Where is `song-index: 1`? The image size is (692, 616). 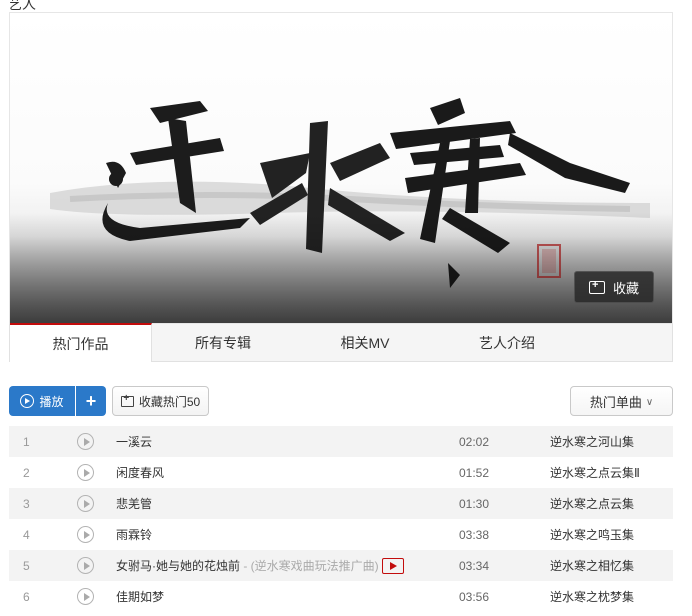
song-index: 1 is located at coordinates (26, 441).